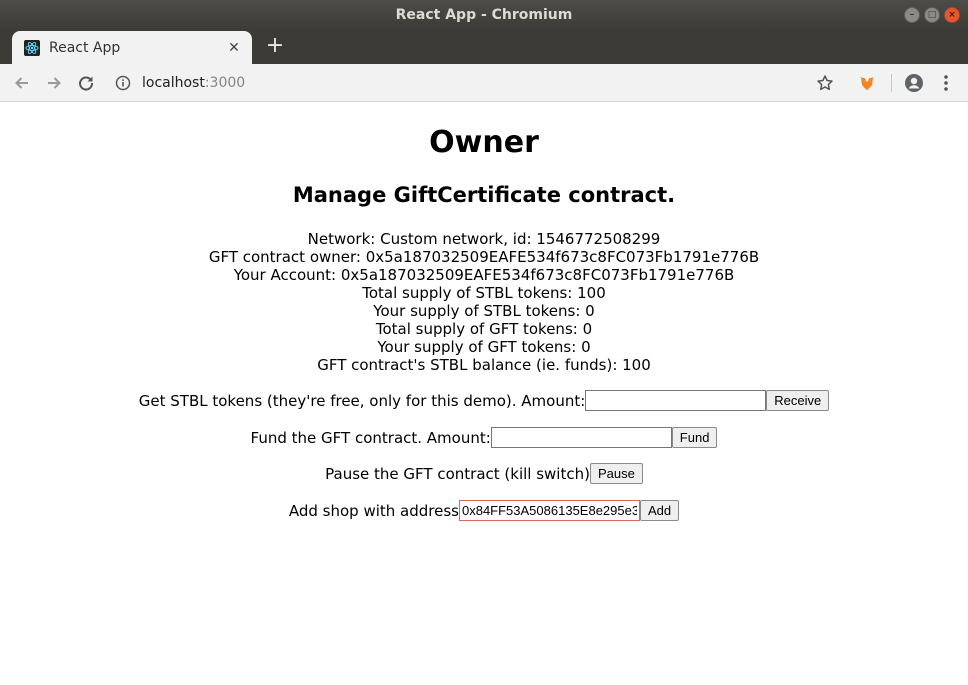 The height and width of the screenshot is (685, 968). What do you see at coordinates (234, 48) in the screenshot?
I see `tab-close-icon: ✕` at bounding box center [234, 48].